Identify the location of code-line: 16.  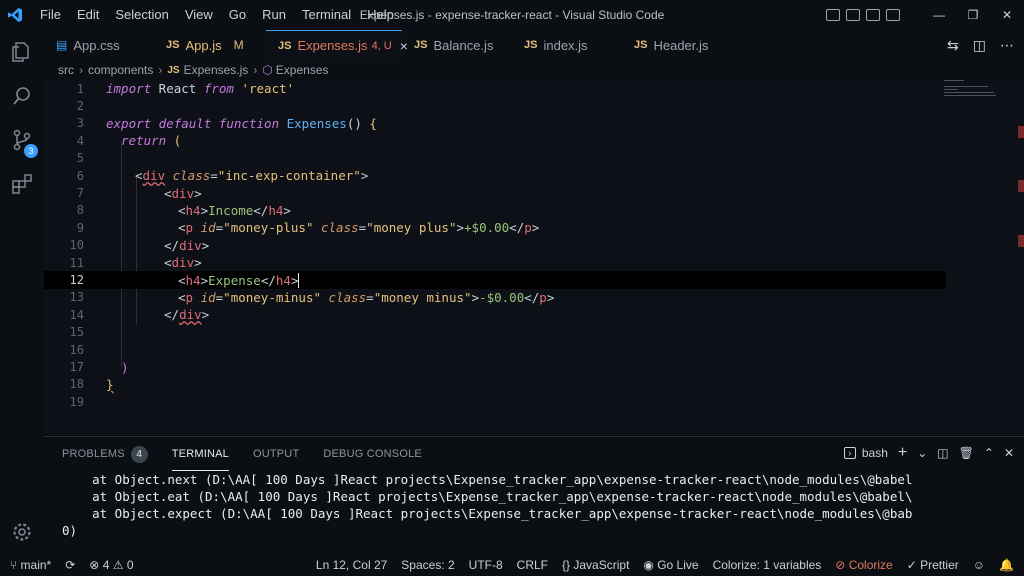
(495, 349).